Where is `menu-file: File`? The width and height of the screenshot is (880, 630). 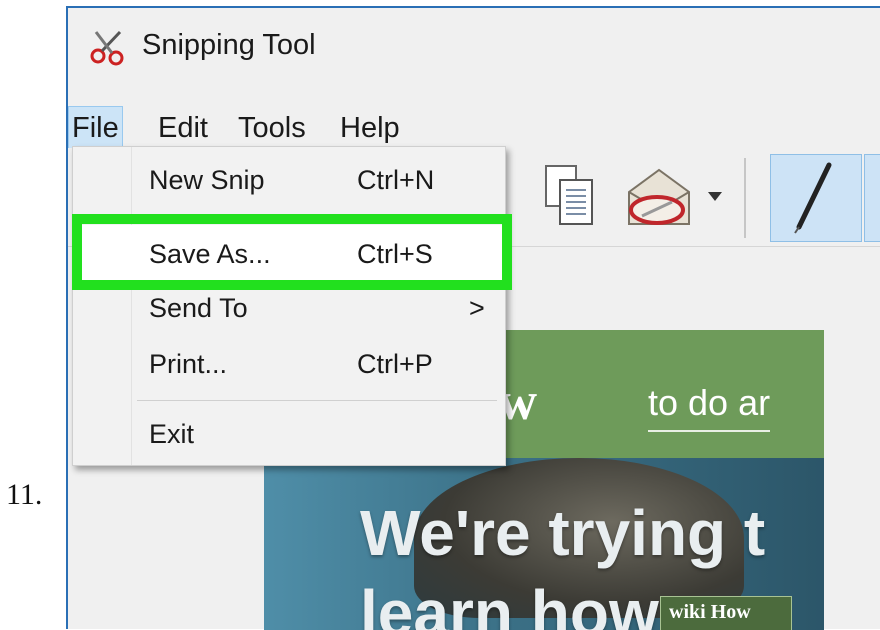
menu-file: File is located at coordinates (95, 128).